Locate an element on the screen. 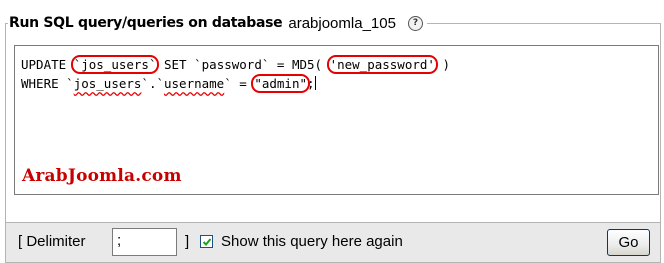 The height and width of the screenshot is (263, 664). highlight-new-password: 'new_password' is located at coordinates (382, 64).